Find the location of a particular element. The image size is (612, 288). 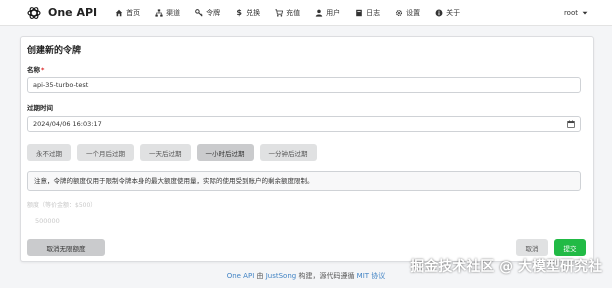

name-input: api-35-turbo-test is located at coordinates (304, 85).